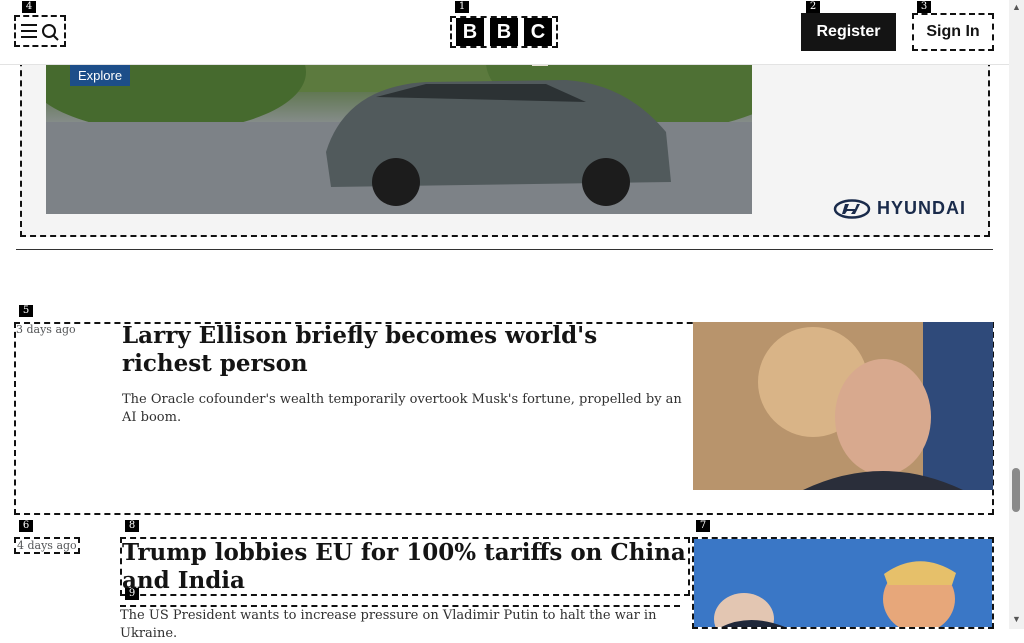 This screenshot has height=643, width=1024. I want to click on bbc-logo: B B C, so click(504, 32).